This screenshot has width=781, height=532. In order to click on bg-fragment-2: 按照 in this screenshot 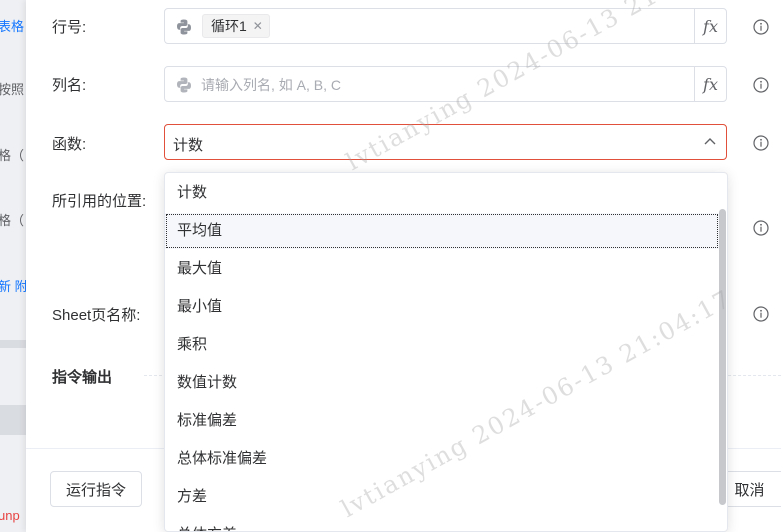, I will do `click(12, 89)`.